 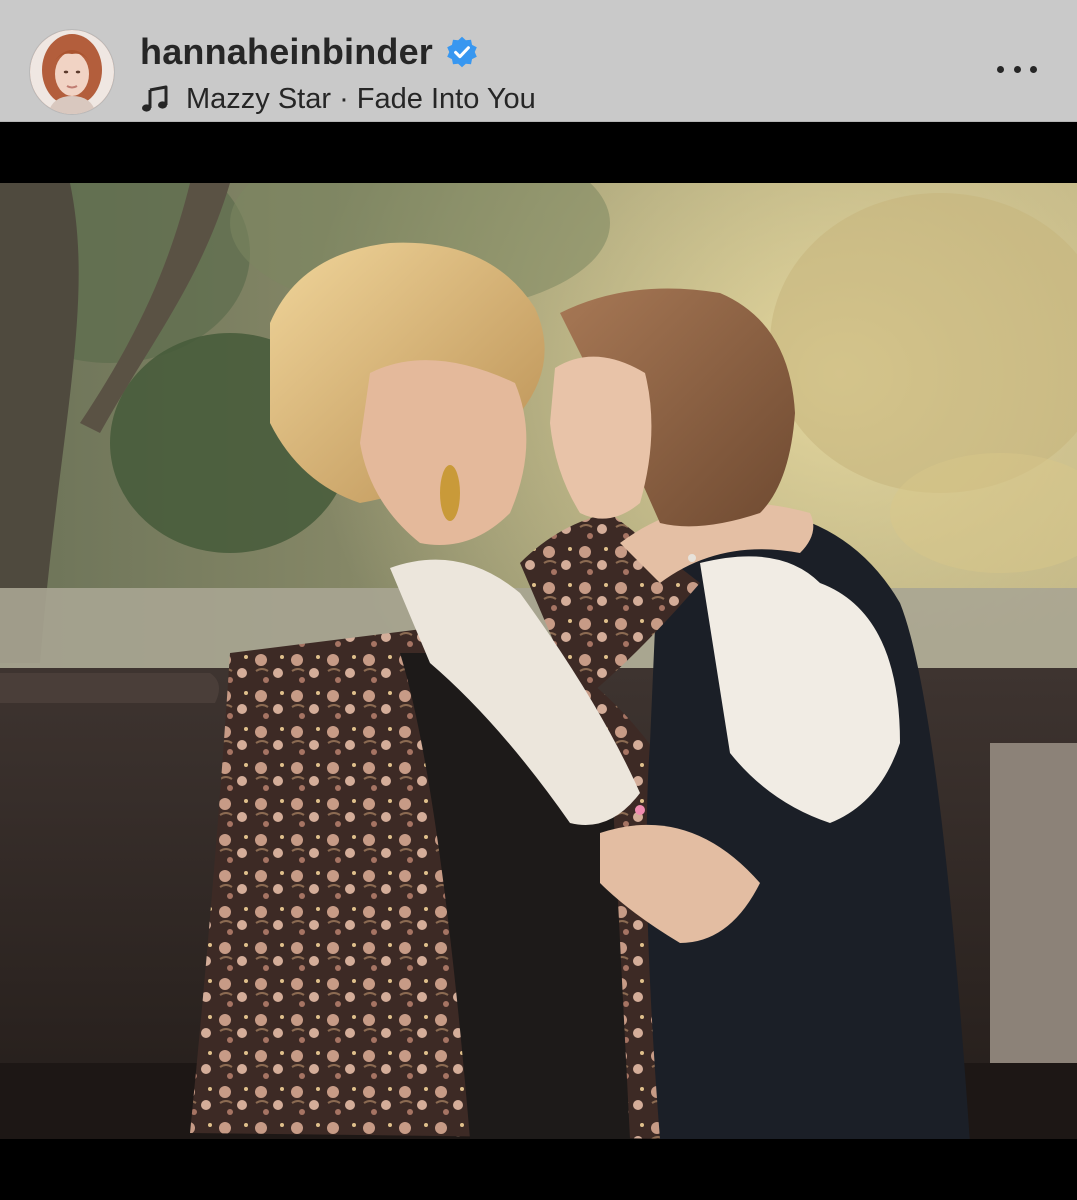 I want to click on audio-track-link: Mazzy Star · Fade Into You, so click(x=361, y=99).